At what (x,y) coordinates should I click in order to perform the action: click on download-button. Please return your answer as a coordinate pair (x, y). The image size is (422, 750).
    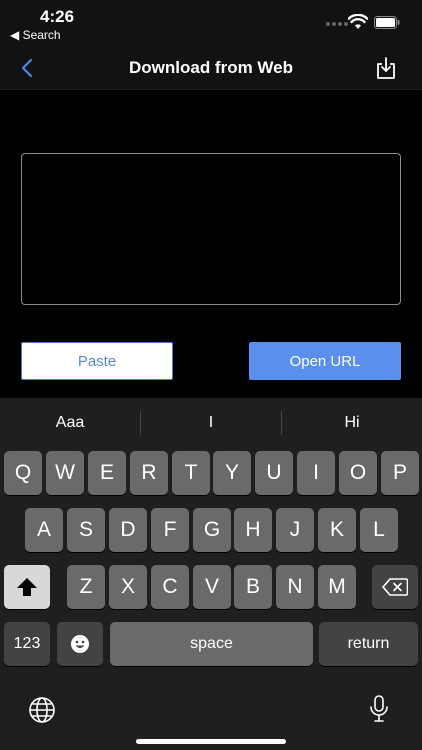
    Looking at the image, I should click on (386, 68).